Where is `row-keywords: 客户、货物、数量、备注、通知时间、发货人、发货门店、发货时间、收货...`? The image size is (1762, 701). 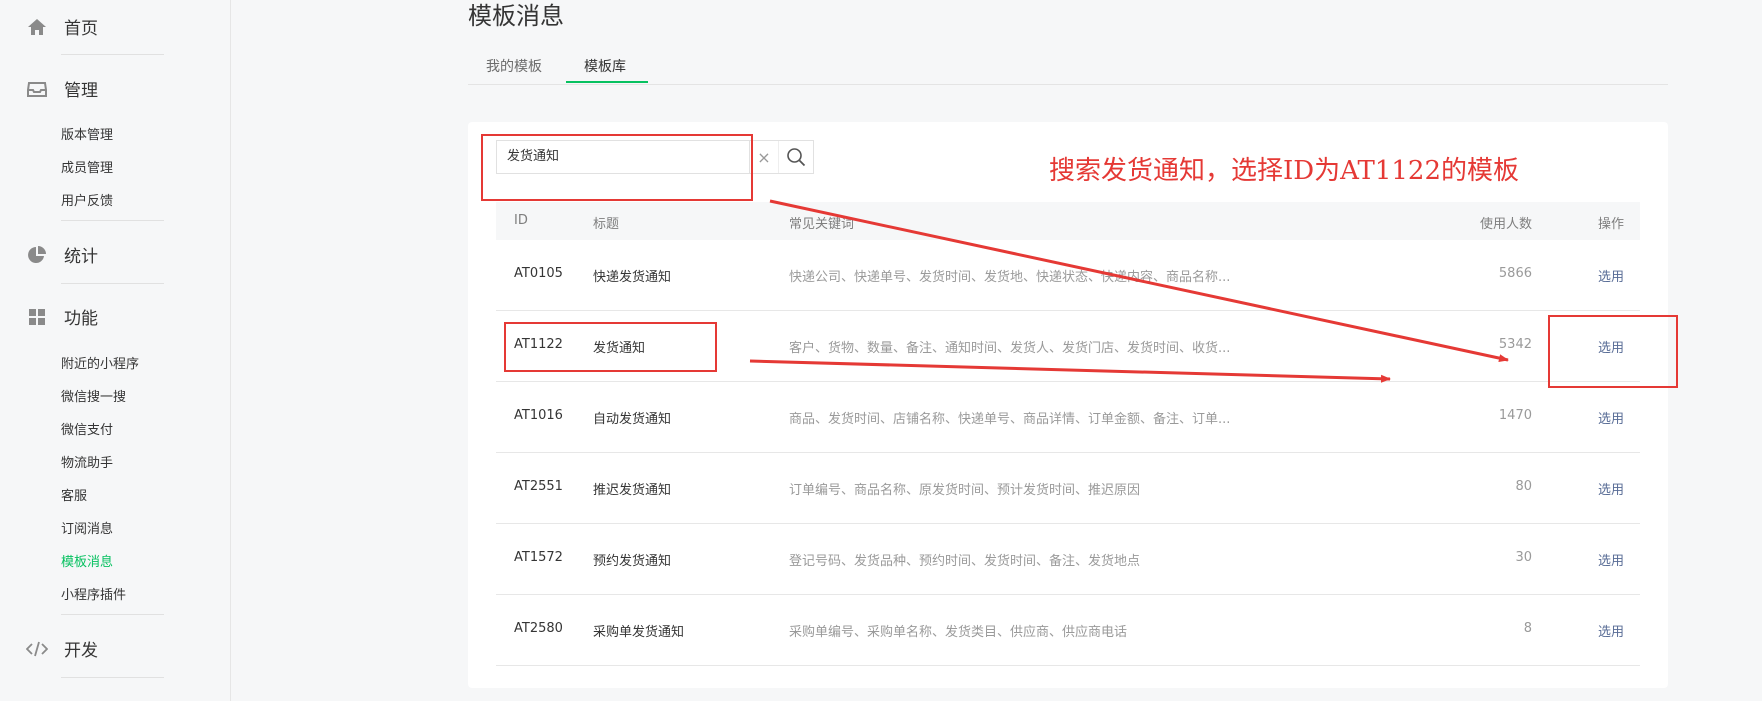
row-keywords: 客户、货物、数量、备注、通知时间、发货人、发货门店、发货时间、收货... is located at coordinates (1010, 348).